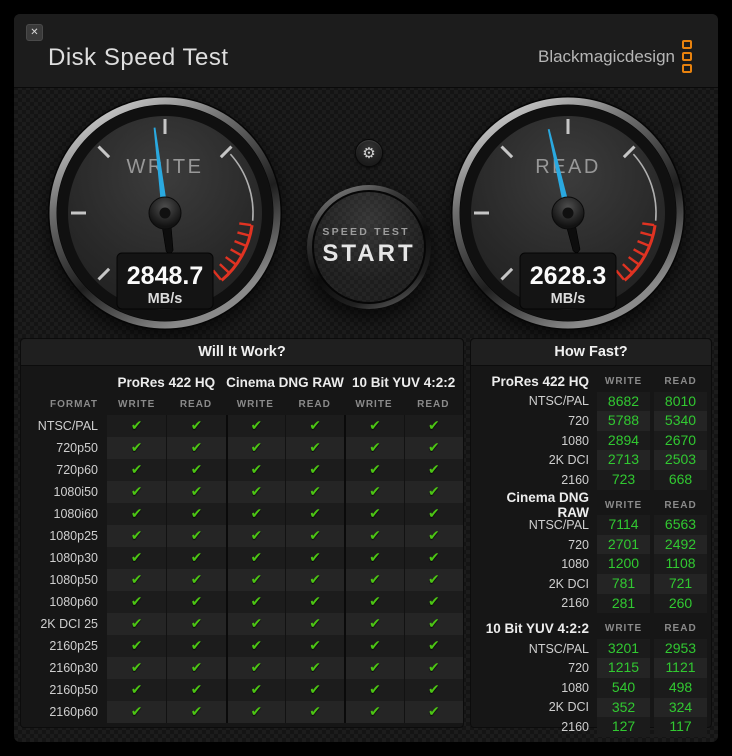 This screenshot has height=756, width=732. I want to click on app-title: Disk Speed Test, so click(138, 57).